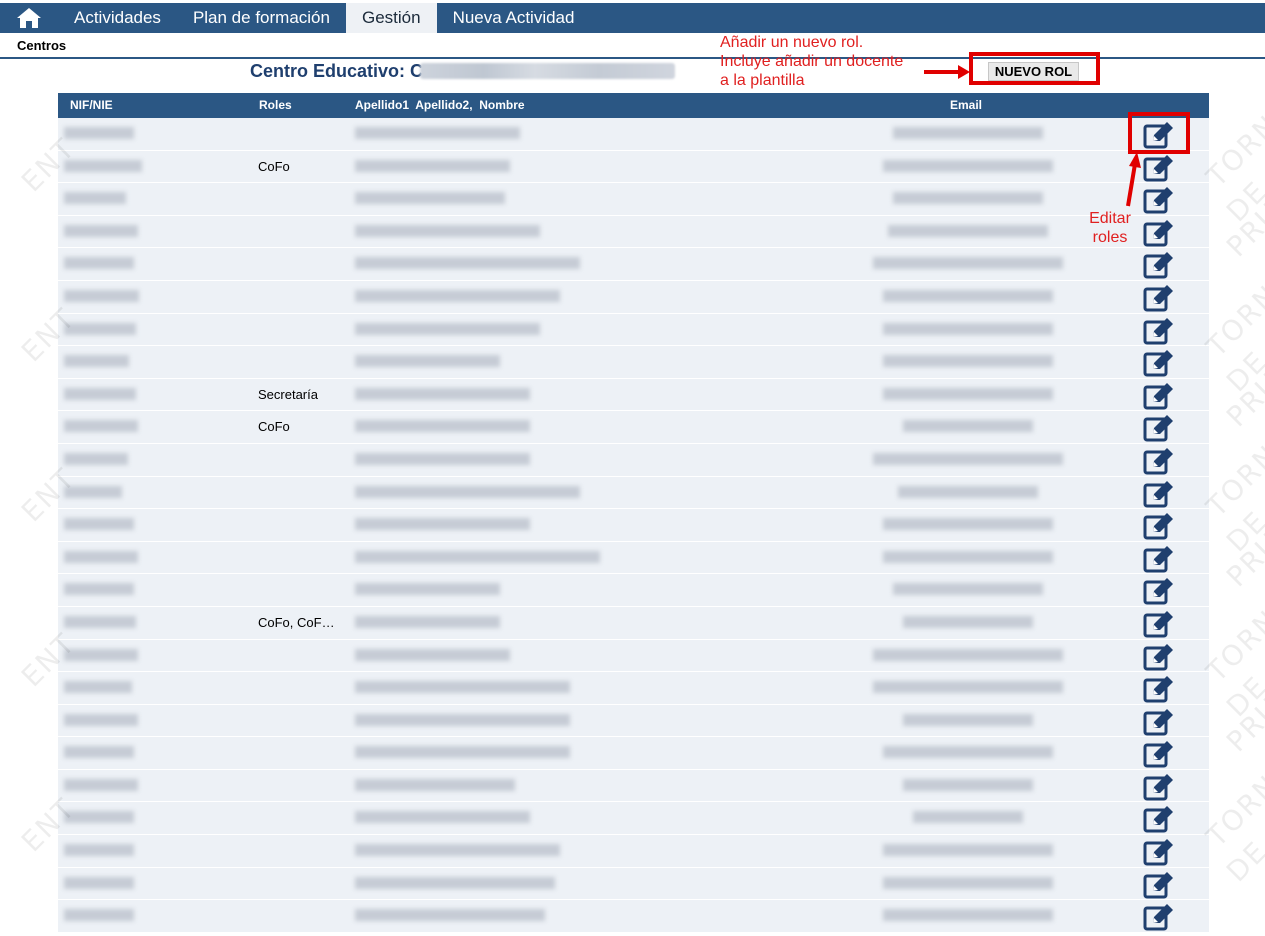  What do you see at coordinates (275, 105) in the screenshot?
I see `column-header-roles: Roles` at bounding box center [275, 105].